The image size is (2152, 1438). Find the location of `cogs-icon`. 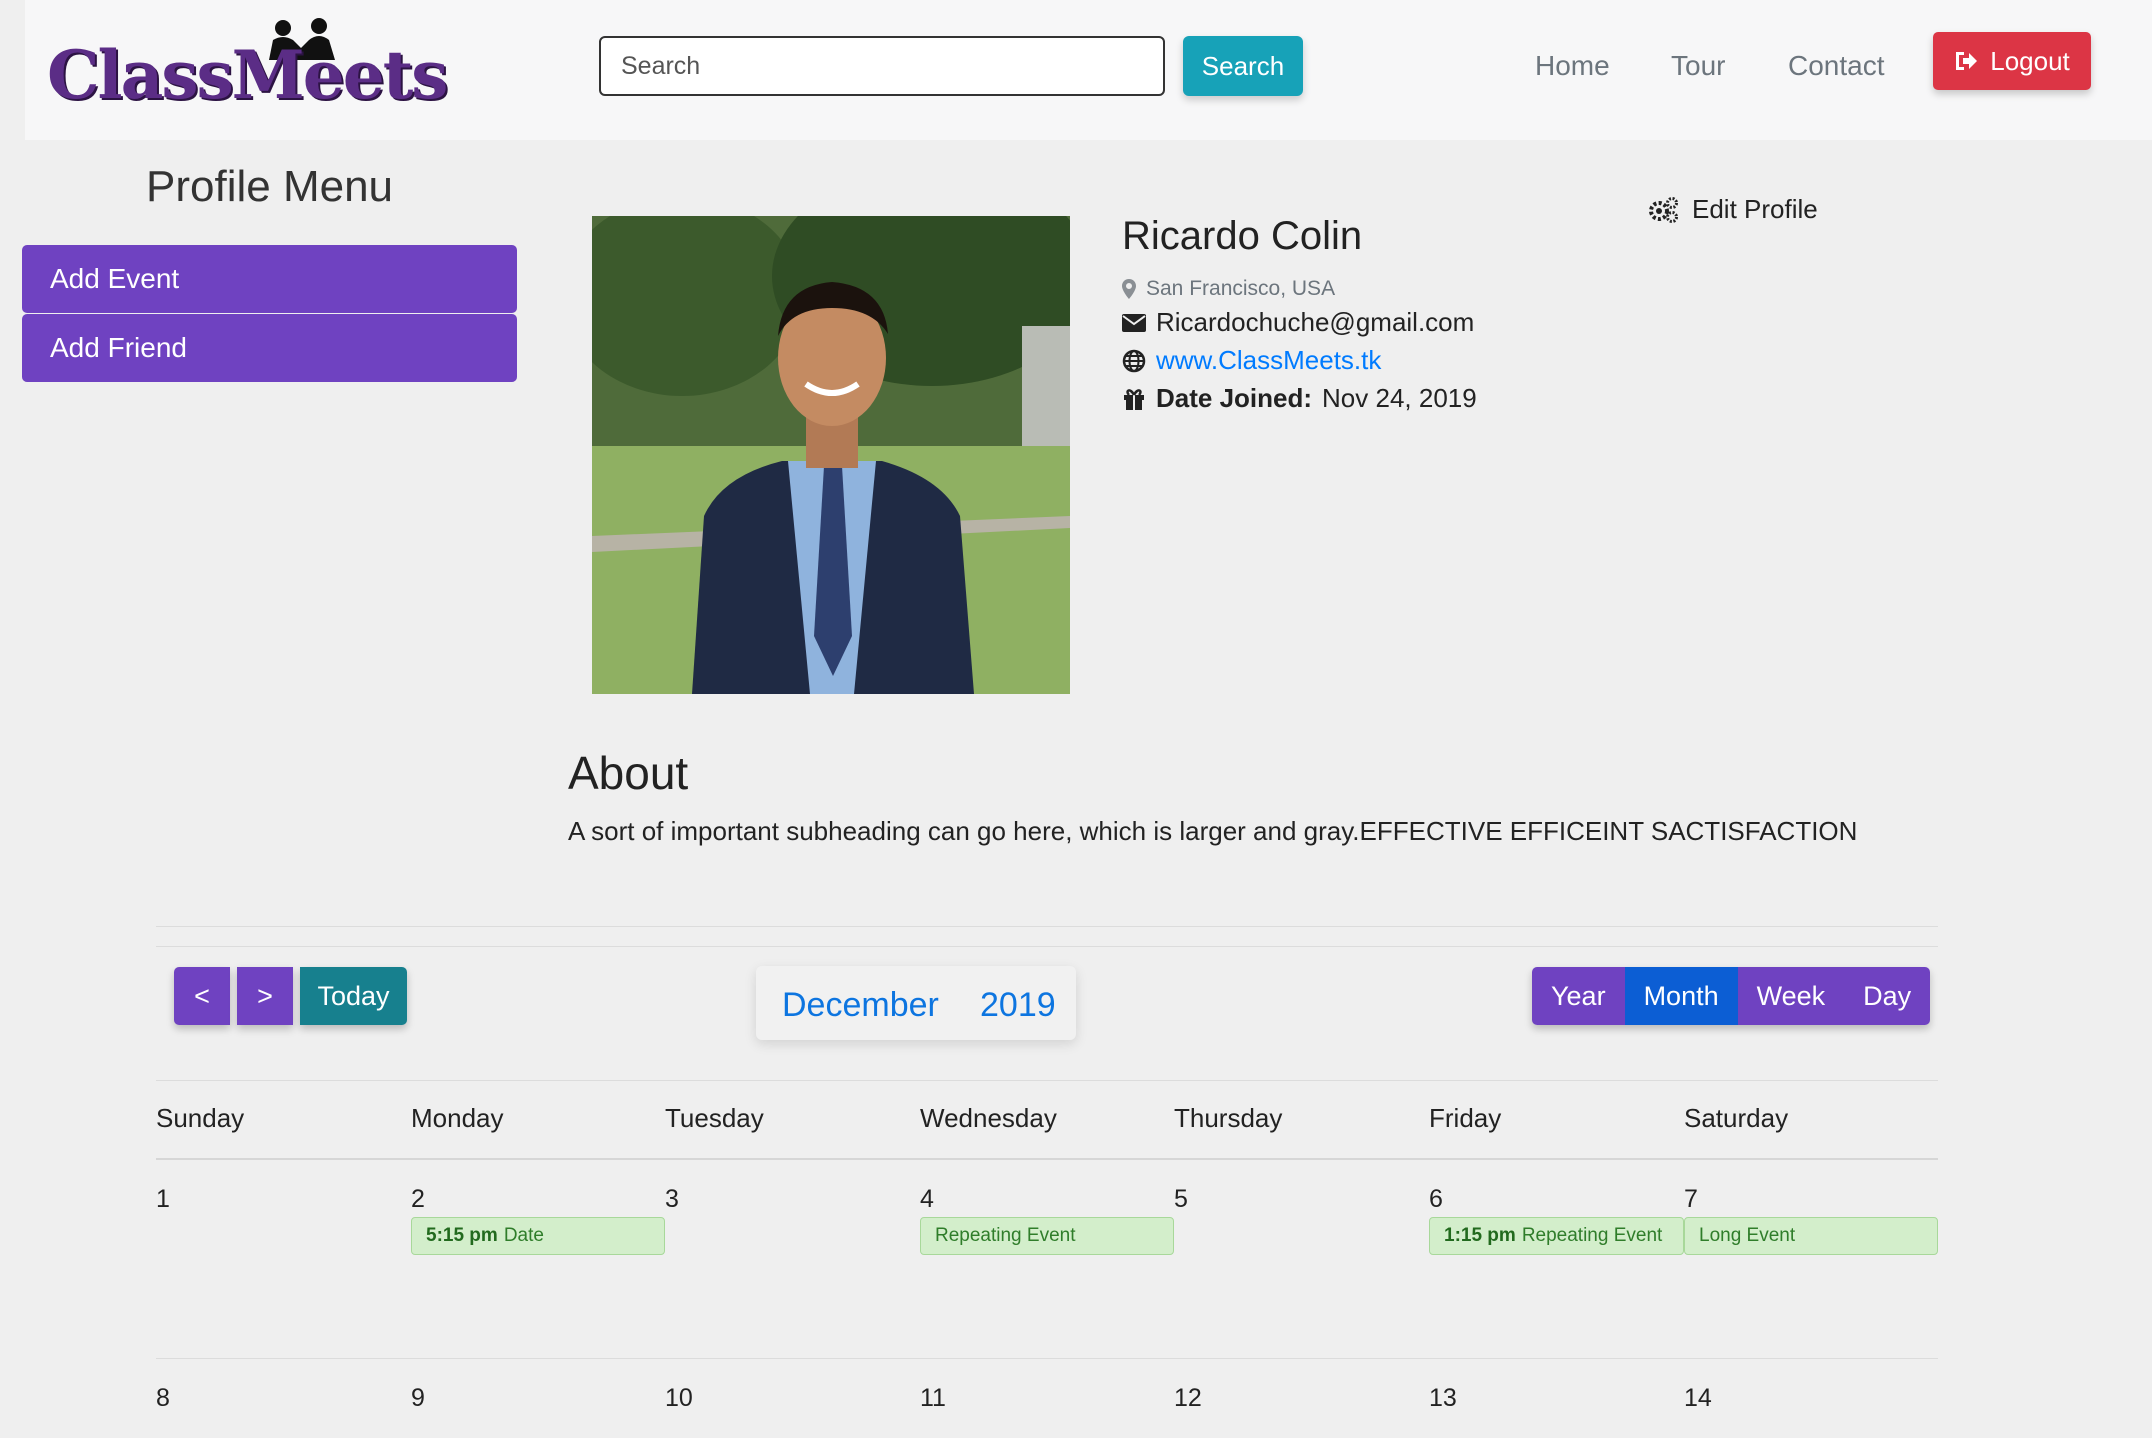

cogs-icon is located at coordinates (1663, 209).